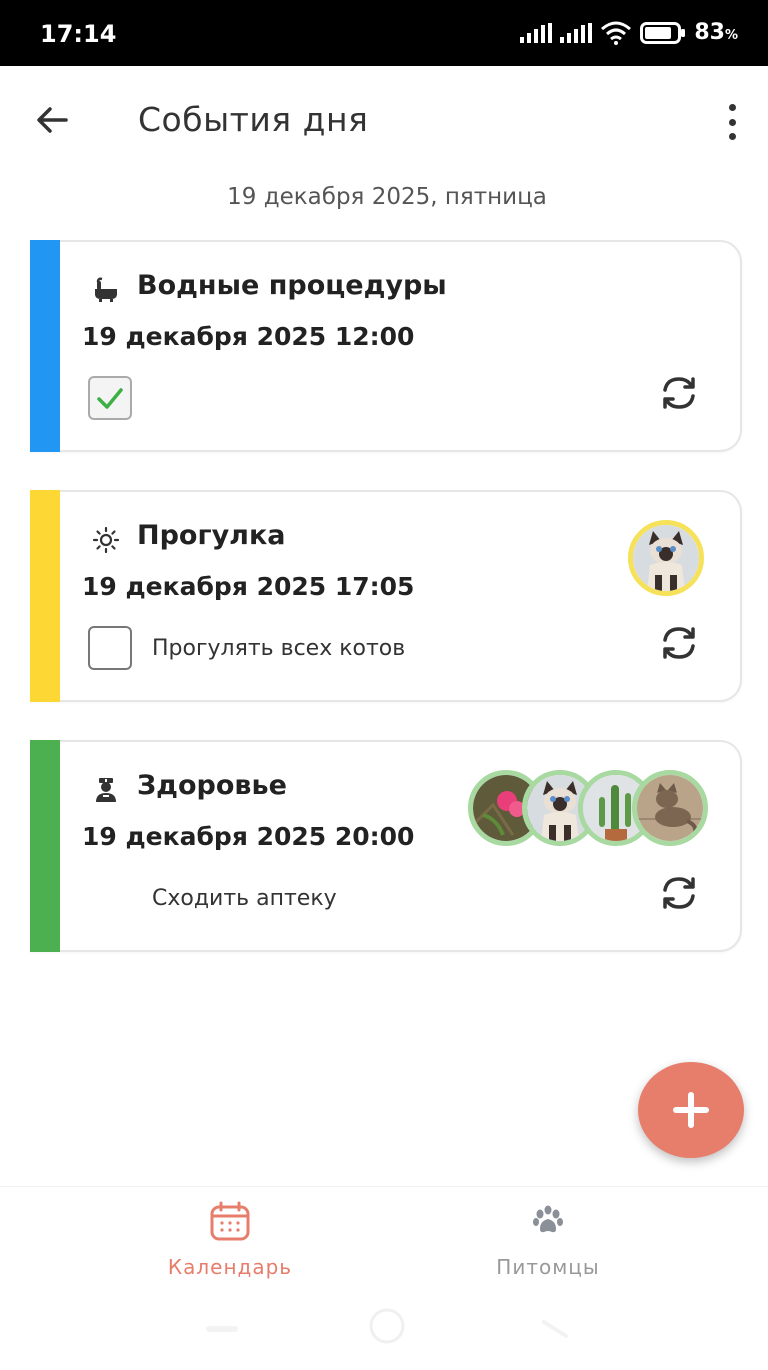 The height and width of the screenshot is (1370, 768). I want to click on doctor-icon, so click(106, 790).